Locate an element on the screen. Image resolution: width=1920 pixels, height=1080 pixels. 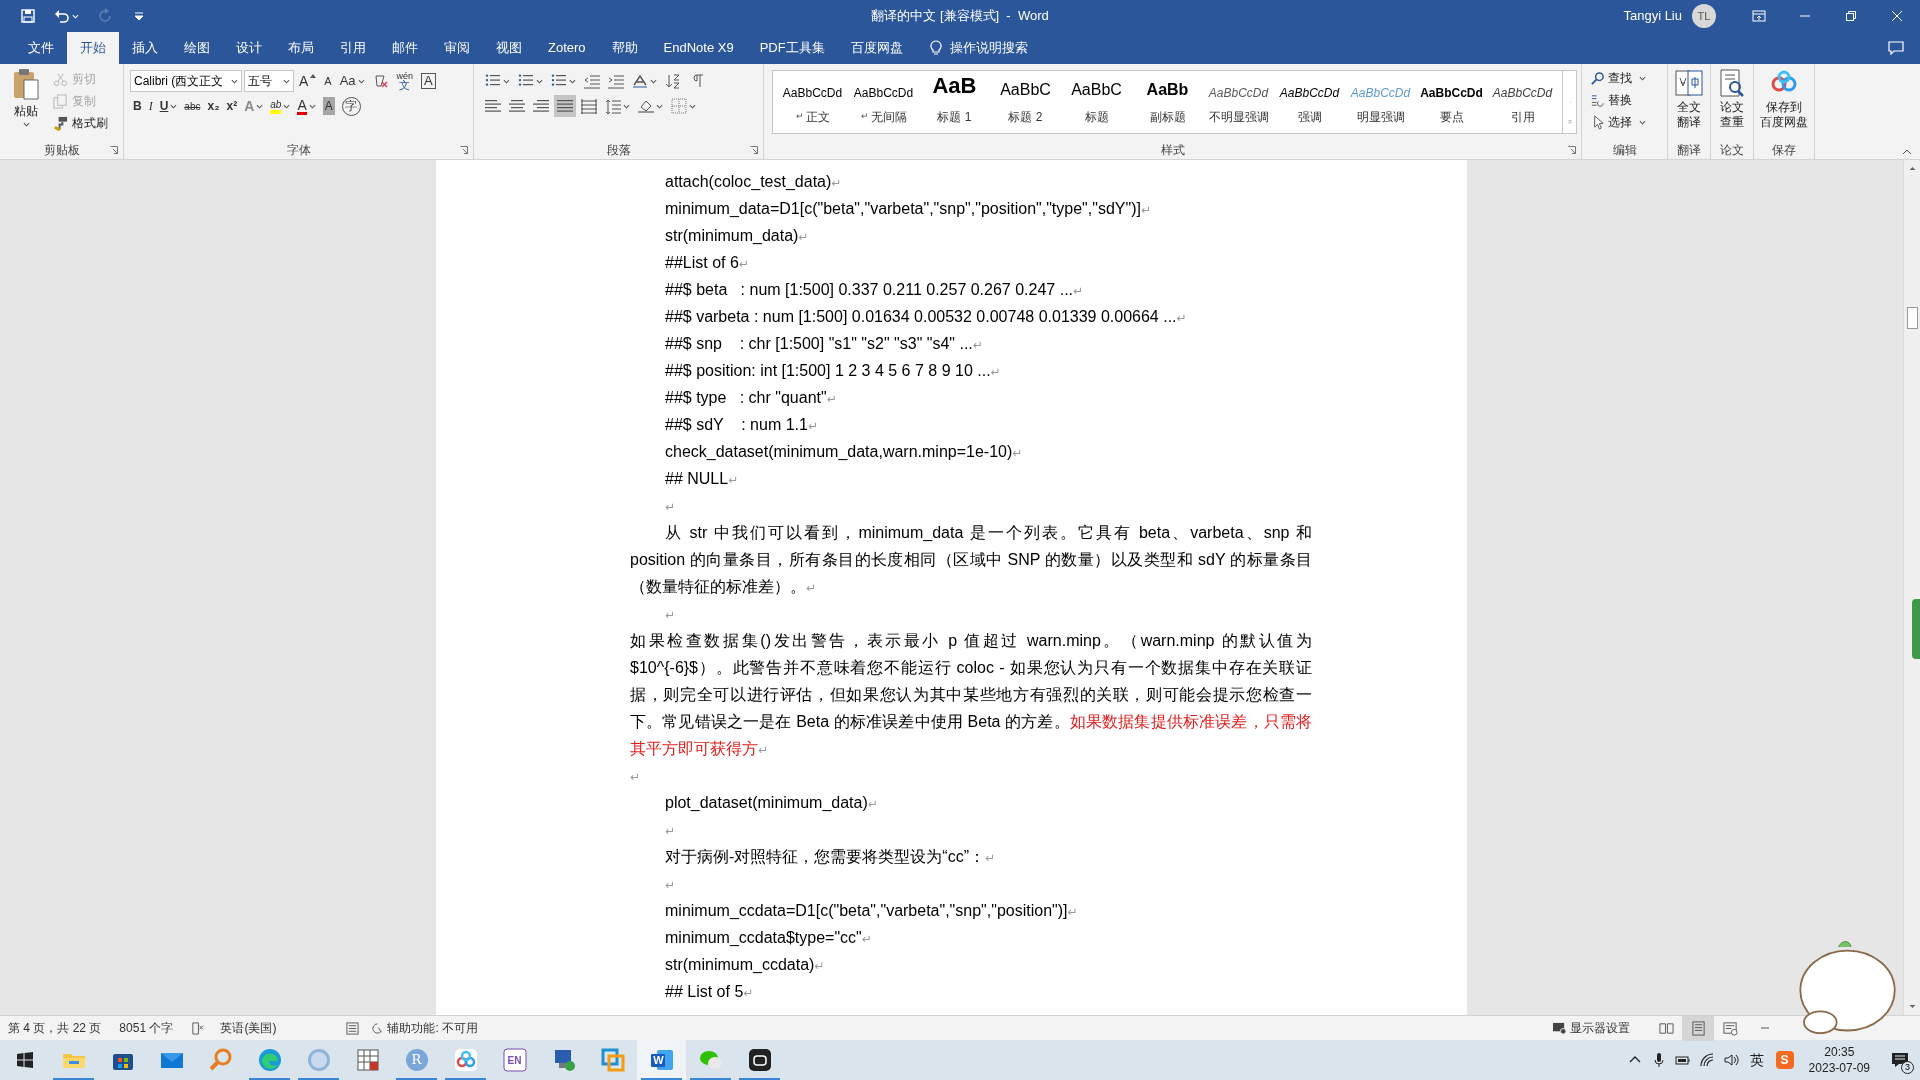
clock: 20:35 2023-07-09 is located at coordinates (1839, 1060).